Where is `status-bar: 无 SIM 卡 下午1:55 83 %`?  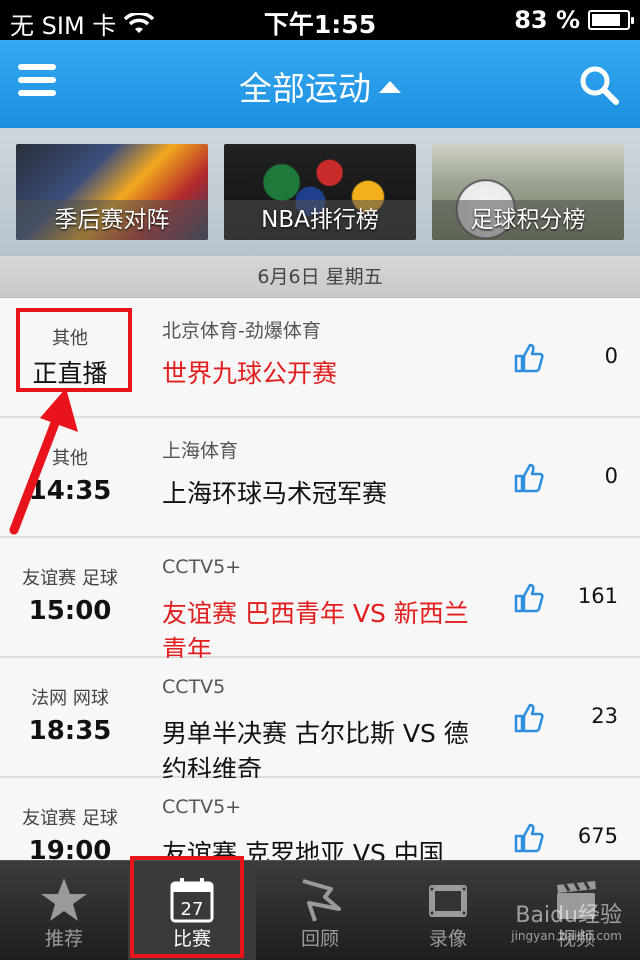 status-bar: 无 SIM 卡 下午1:55 83 % is located at coordinates (320, 20).